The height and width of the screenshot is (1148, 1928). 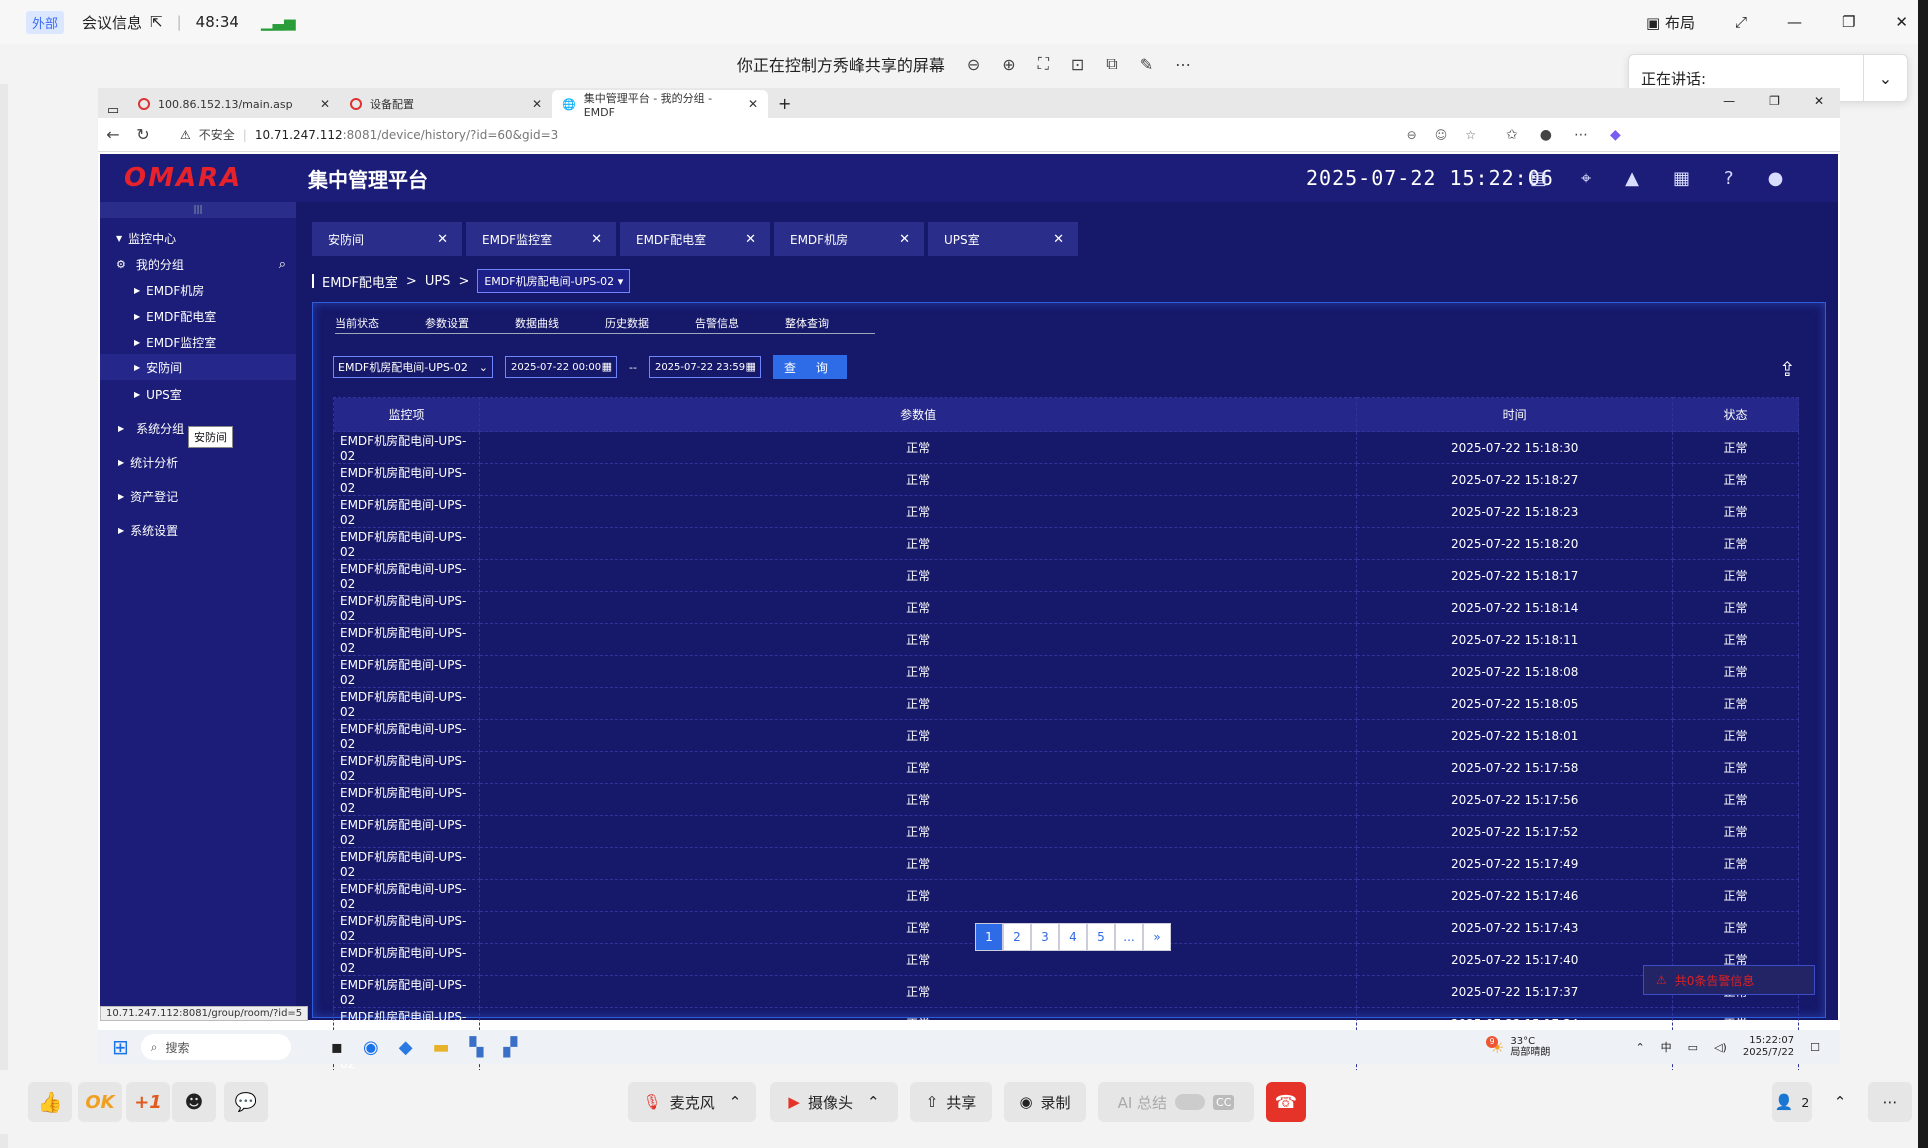 What do you see at coordinates (834, 1102) in the screenshot?
I see `camera-button: ▶ 摄像头 ⌃` at bounding box center [834, 1102].